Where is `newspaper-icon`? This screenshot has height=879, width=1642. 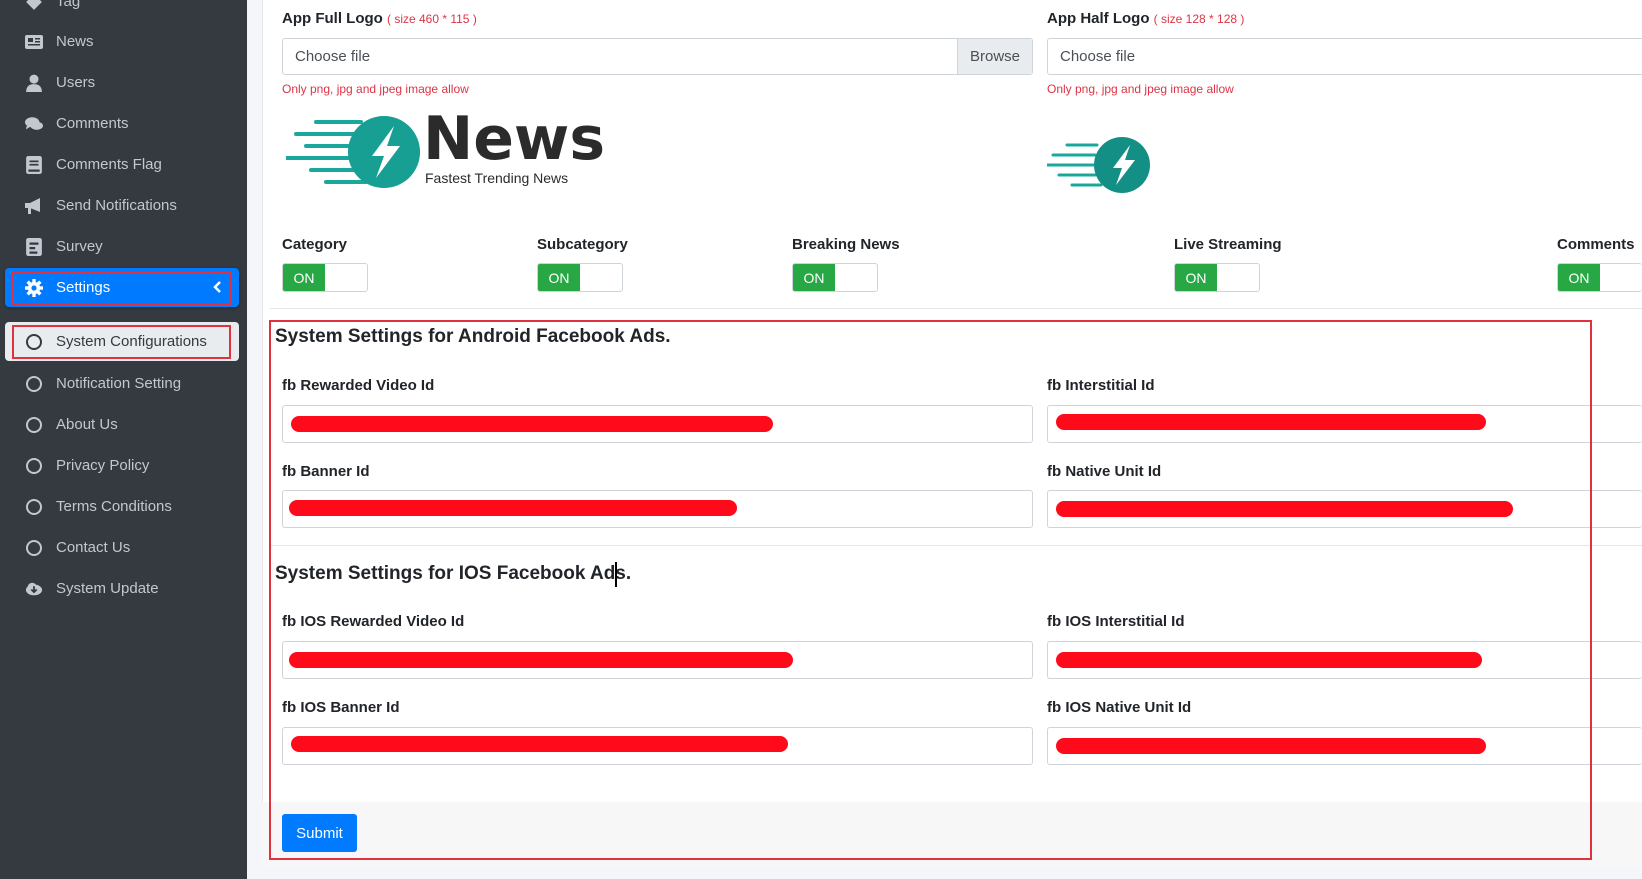 newspaper-icon is located at coordinates (34, 42).